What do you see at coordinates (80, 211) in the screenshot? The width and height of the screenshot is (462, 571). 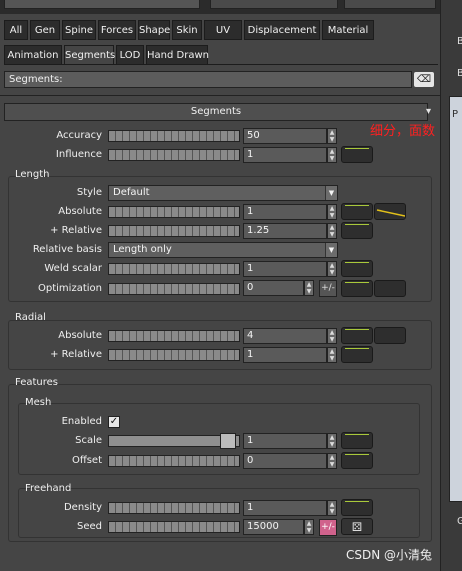 I see `length-absolute-label: Absolute` at bounding box center [80, 211].